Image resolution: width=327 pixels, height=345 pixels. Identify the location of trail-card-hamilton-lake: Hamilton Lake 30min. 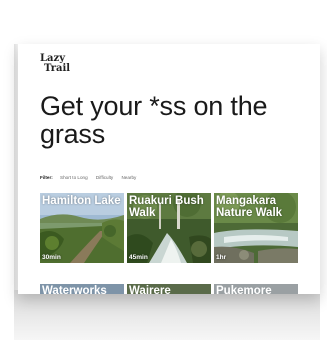
(82, 228).